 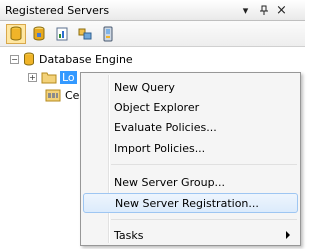 I want to click on sql-compact-icon, so click(x=108, y=34).